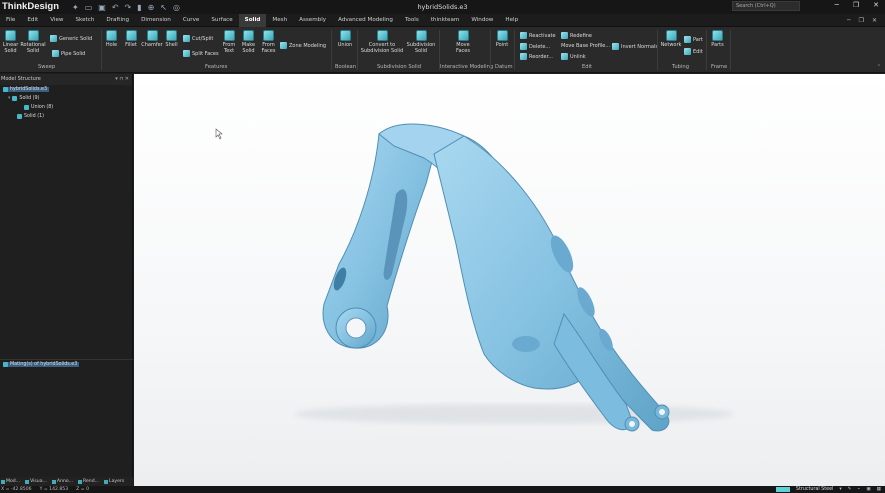  What do you see at coordinates (693, 39) in the screenshot?
I see `tubing-part-button: Part` at bounding box center [693, 39].